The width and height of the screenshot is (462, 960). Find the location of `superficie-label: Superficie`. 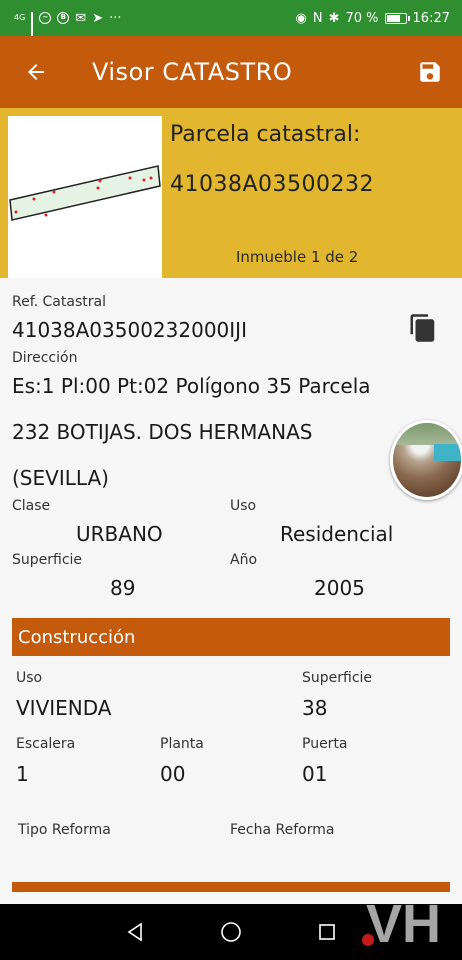

superficie-label: Superficie is located at coordinates (47, 560).